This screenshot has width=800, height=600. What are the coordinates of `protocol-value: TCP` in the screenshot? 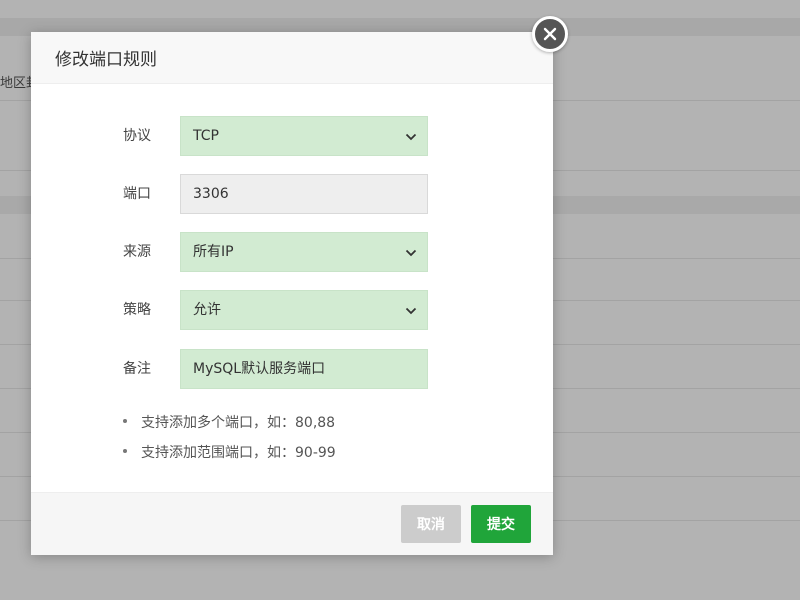 It's located at (206, 136).